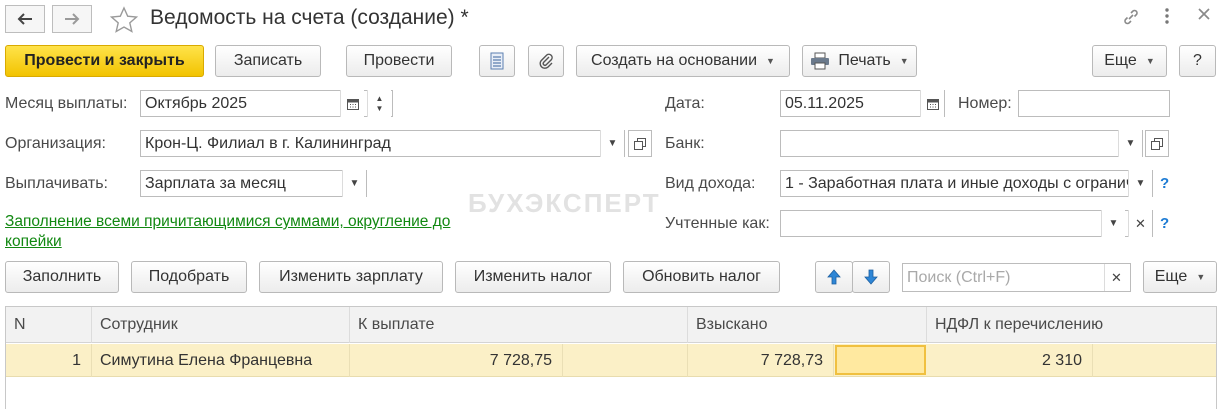 This screenshot has height=409, width=1226. Describe the element at coordinates (124, 22) in the screenshot. I see `favorite-star-icon` at that location.